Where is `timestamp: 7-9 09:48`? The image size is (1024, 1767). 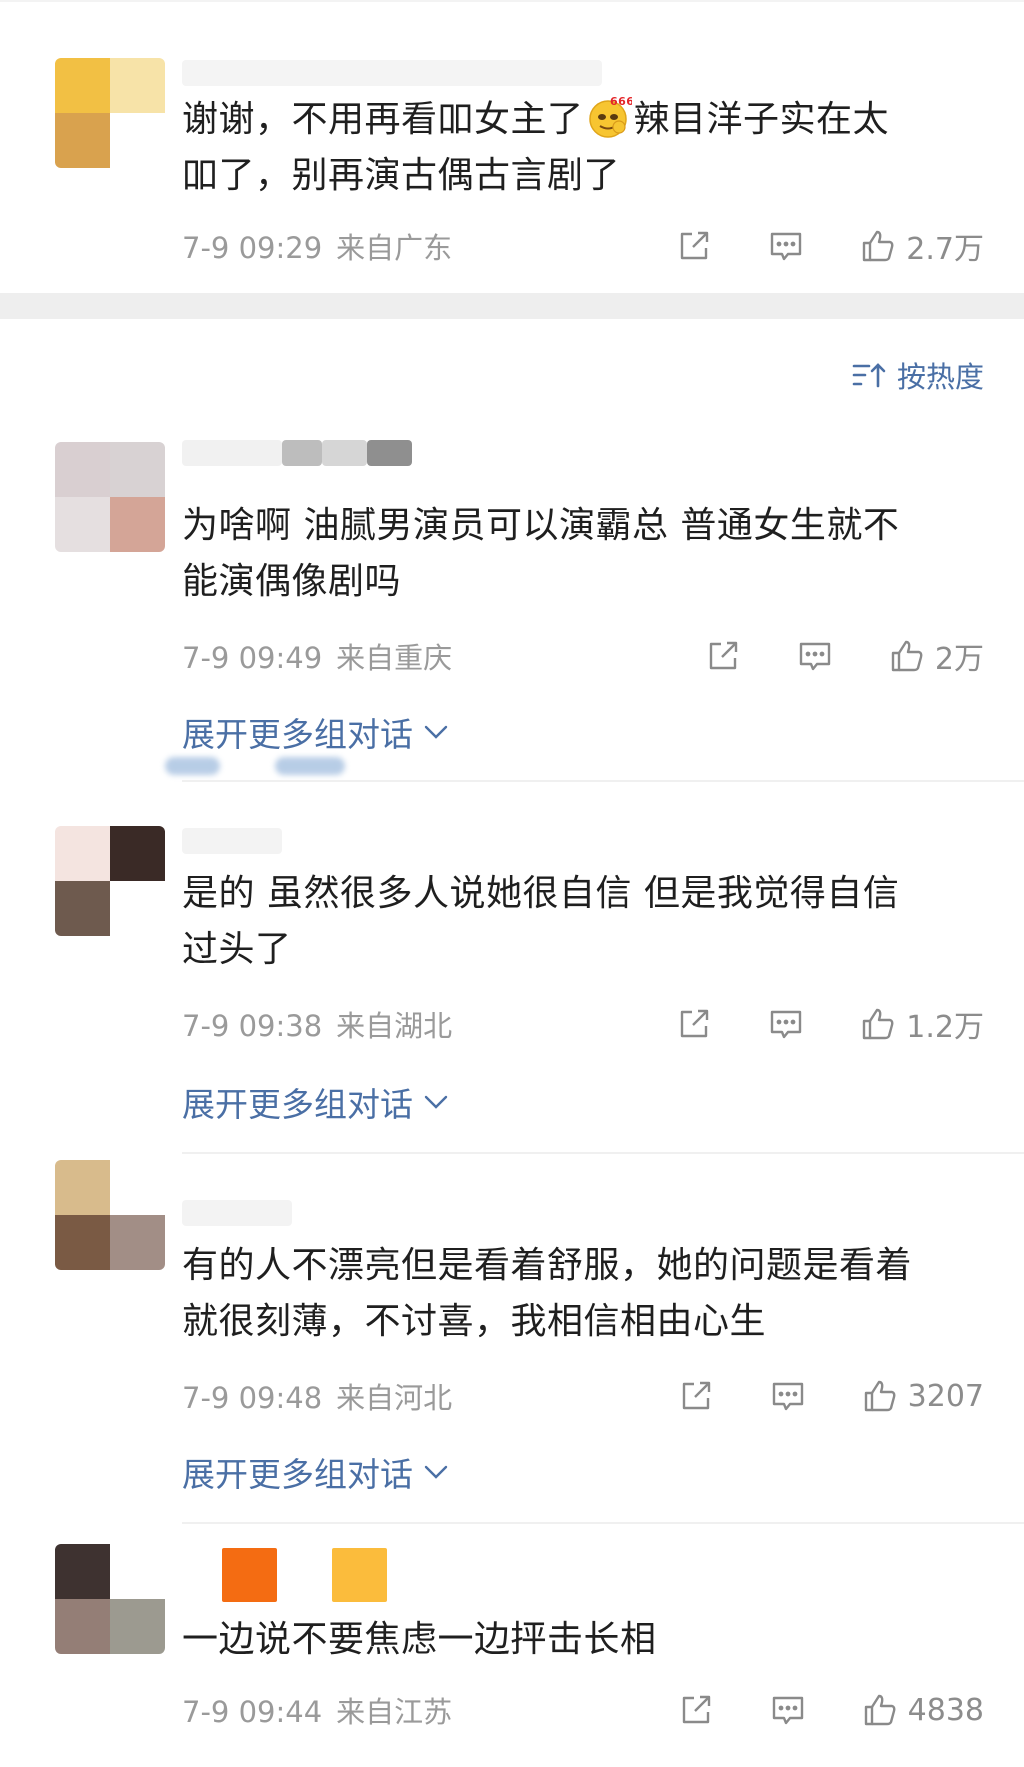 timestamp: 7-9 09:48 is located at coordinates (252, 1398).